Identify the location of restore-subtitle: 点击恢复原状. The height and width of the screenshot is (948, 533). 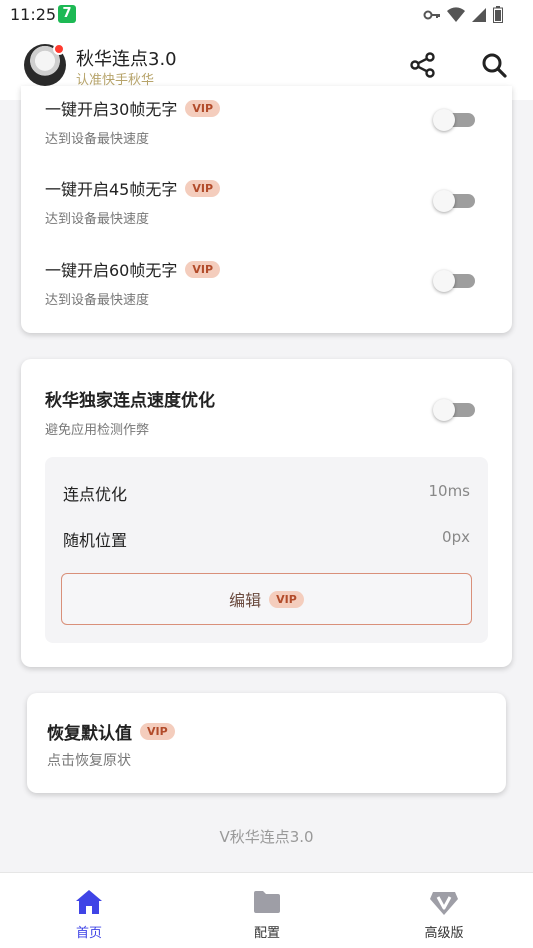
(89, 761).